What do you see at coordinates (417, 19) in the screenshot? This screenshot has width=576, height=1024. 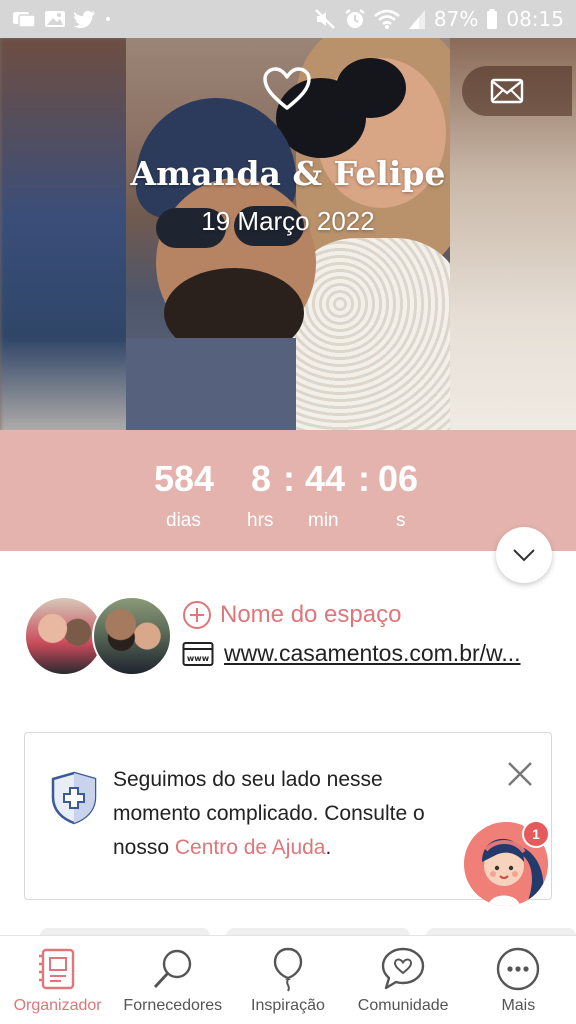 I see `signal-icon` at bounding box center [417, 19].